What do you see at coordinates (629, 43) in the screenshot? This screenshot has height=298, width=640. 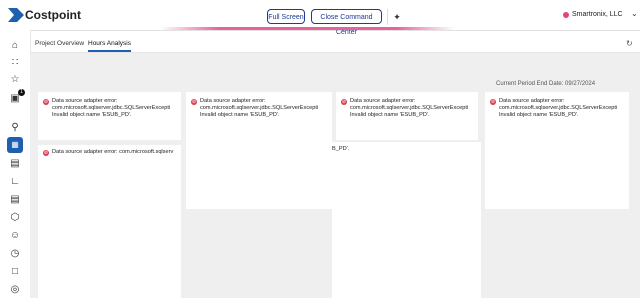 I see `refresh-icon: ↻` at bounding box center [629, 43].